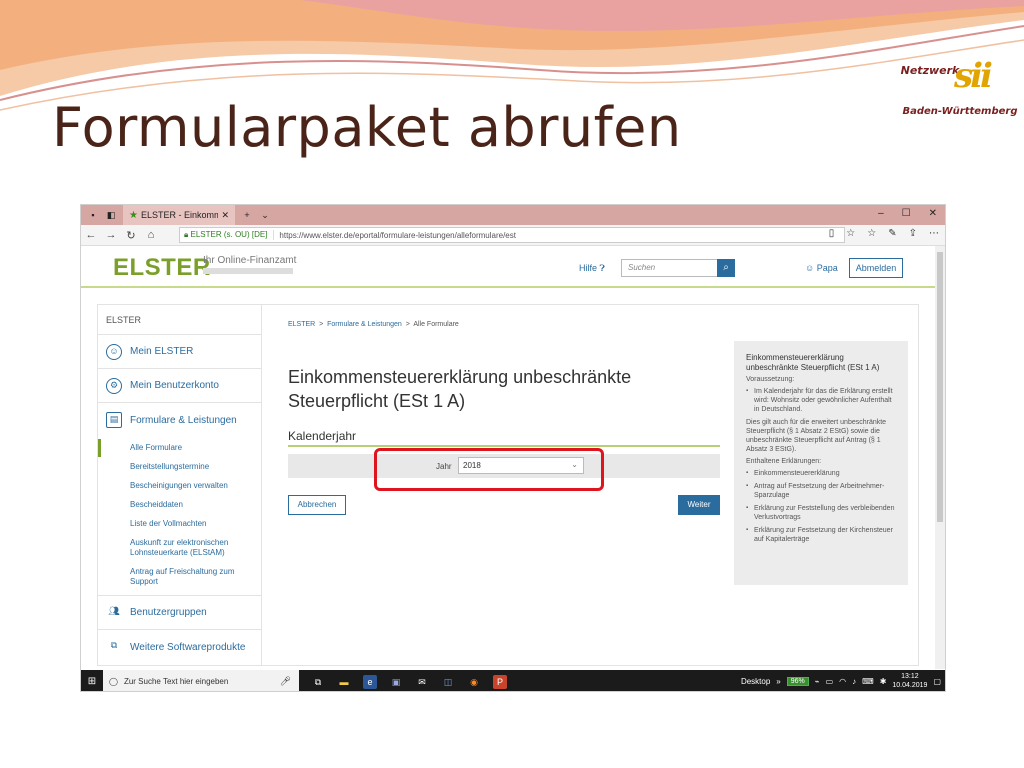 This screenshot has height=768, width=1024. What do you see at coordinates (422, 682) in the screenshot?
I see `mail-icon: ✉` at bounding box center [422, 682].